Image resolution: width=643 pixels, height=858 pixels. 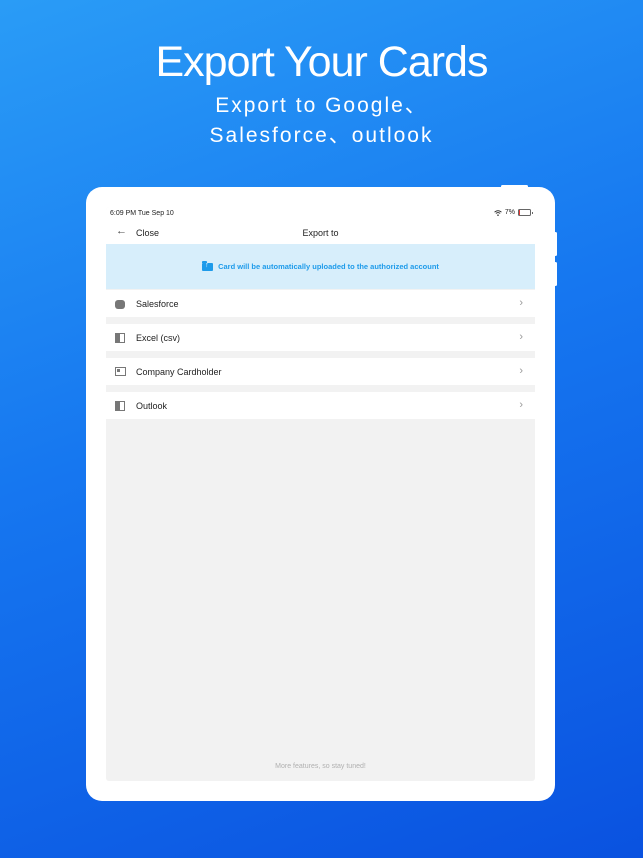 I want to click on hero-subtitle-line1: Export to Google、, so click(x=321, y=105).